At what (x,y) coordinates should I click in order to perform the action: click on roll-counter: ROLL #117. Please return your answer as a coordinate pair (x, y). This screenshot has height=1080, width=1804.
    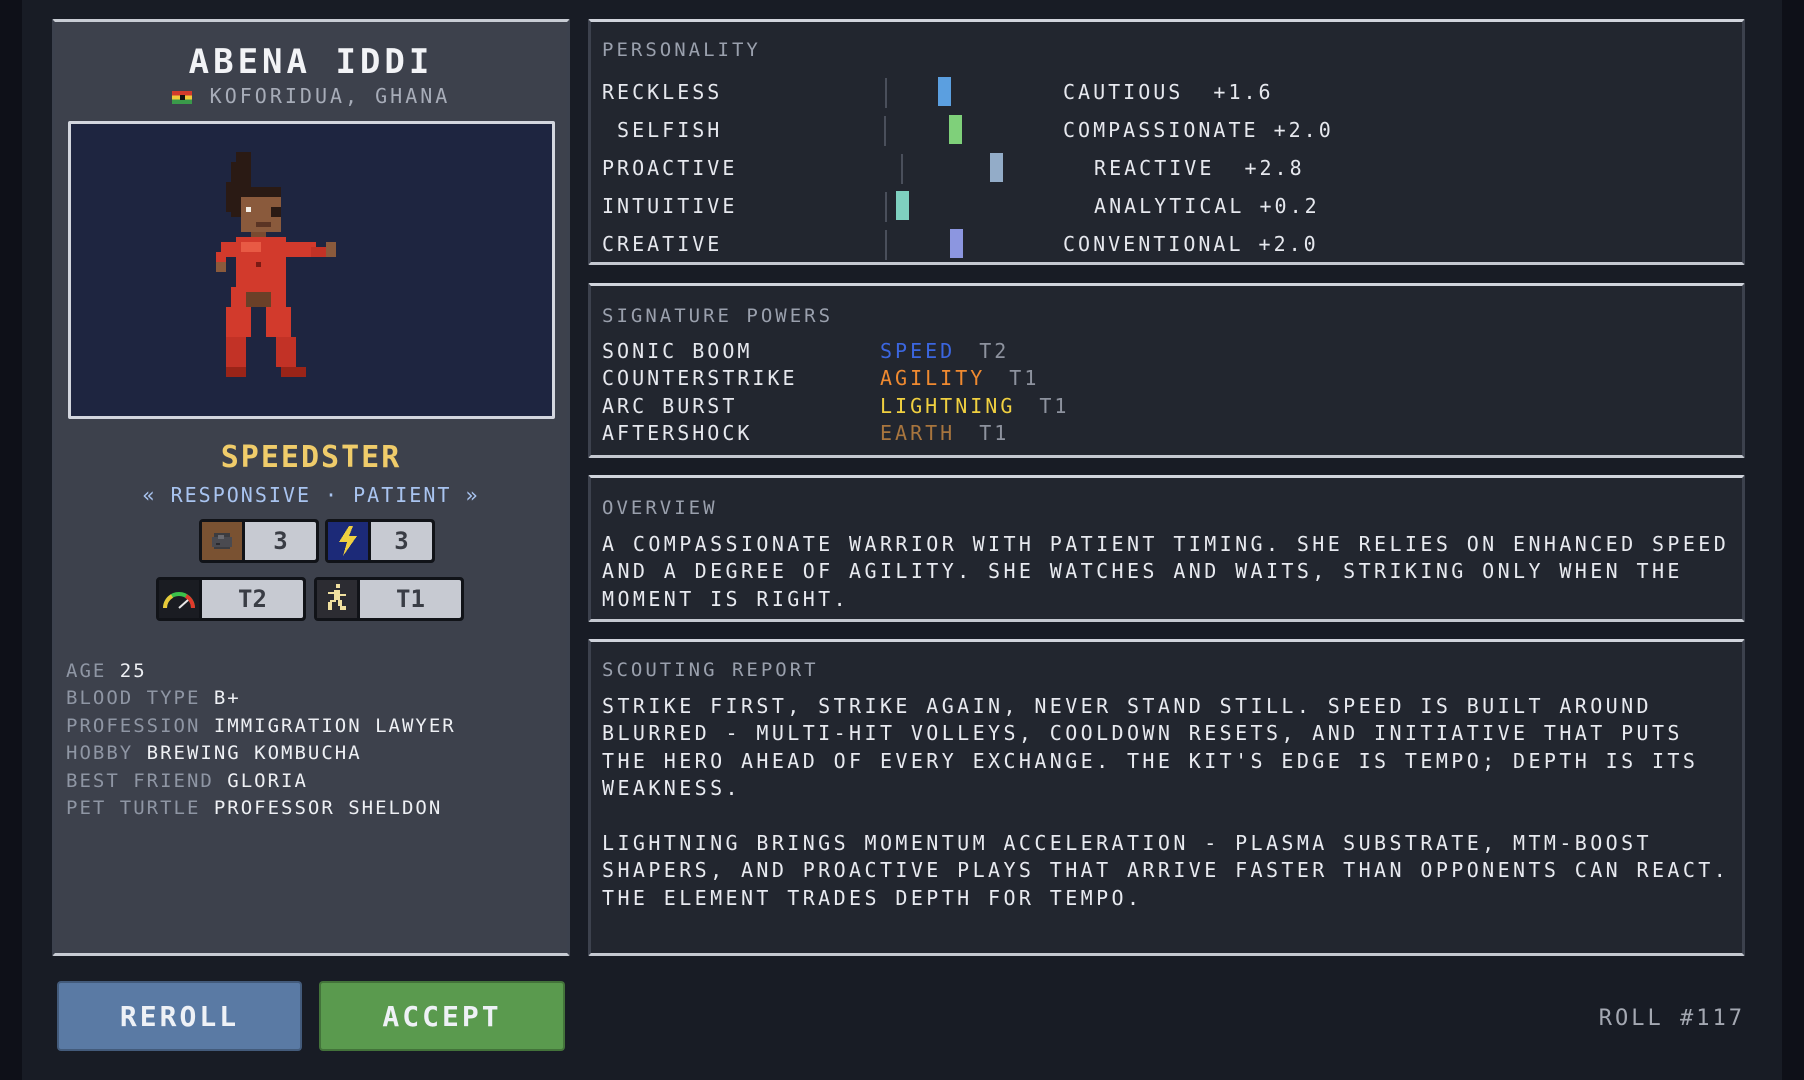
    Looking at the image, I should click on (1671, 1018).